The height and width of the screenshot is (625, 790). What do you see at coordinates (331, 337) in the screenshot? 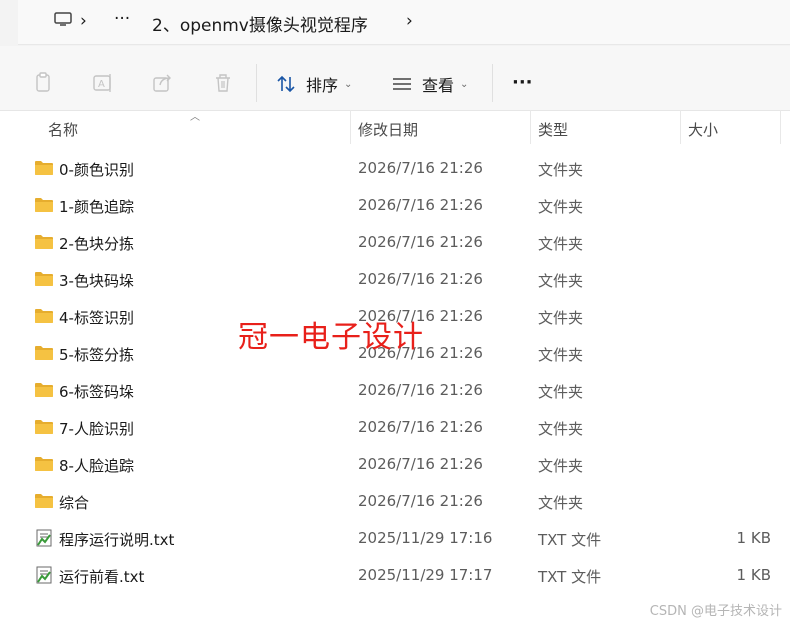
I see `watermark-text: 冠一电子设计` at bounding box center [331, 337].